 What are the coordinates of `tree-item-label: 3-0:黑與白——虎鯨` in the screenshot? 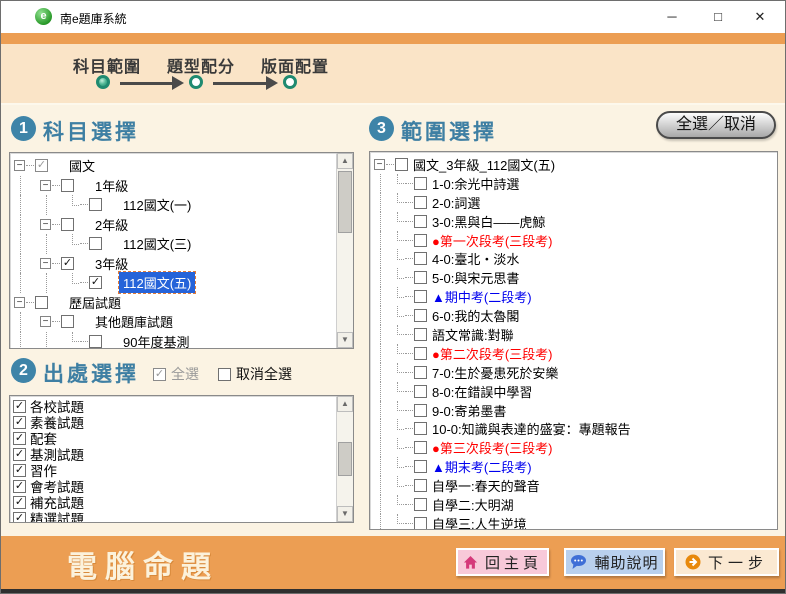 It's located at (488, 221).